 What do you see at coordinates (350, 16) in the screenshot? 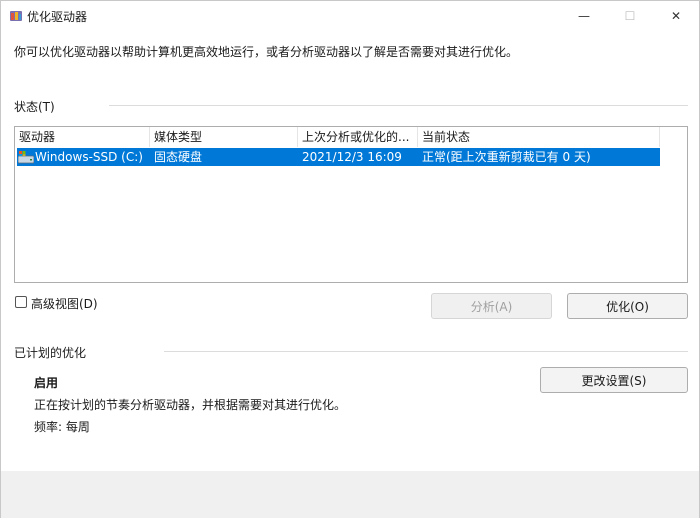
I see `title-bar: 优化驱动器 — ☐ ✕` at bounding box center [350, 16].